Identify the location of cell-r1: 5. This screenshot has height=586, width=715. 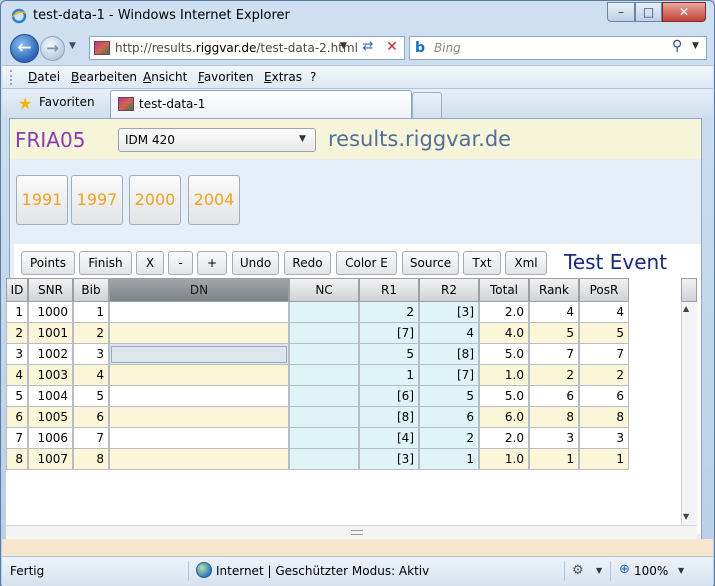
(389, 354).